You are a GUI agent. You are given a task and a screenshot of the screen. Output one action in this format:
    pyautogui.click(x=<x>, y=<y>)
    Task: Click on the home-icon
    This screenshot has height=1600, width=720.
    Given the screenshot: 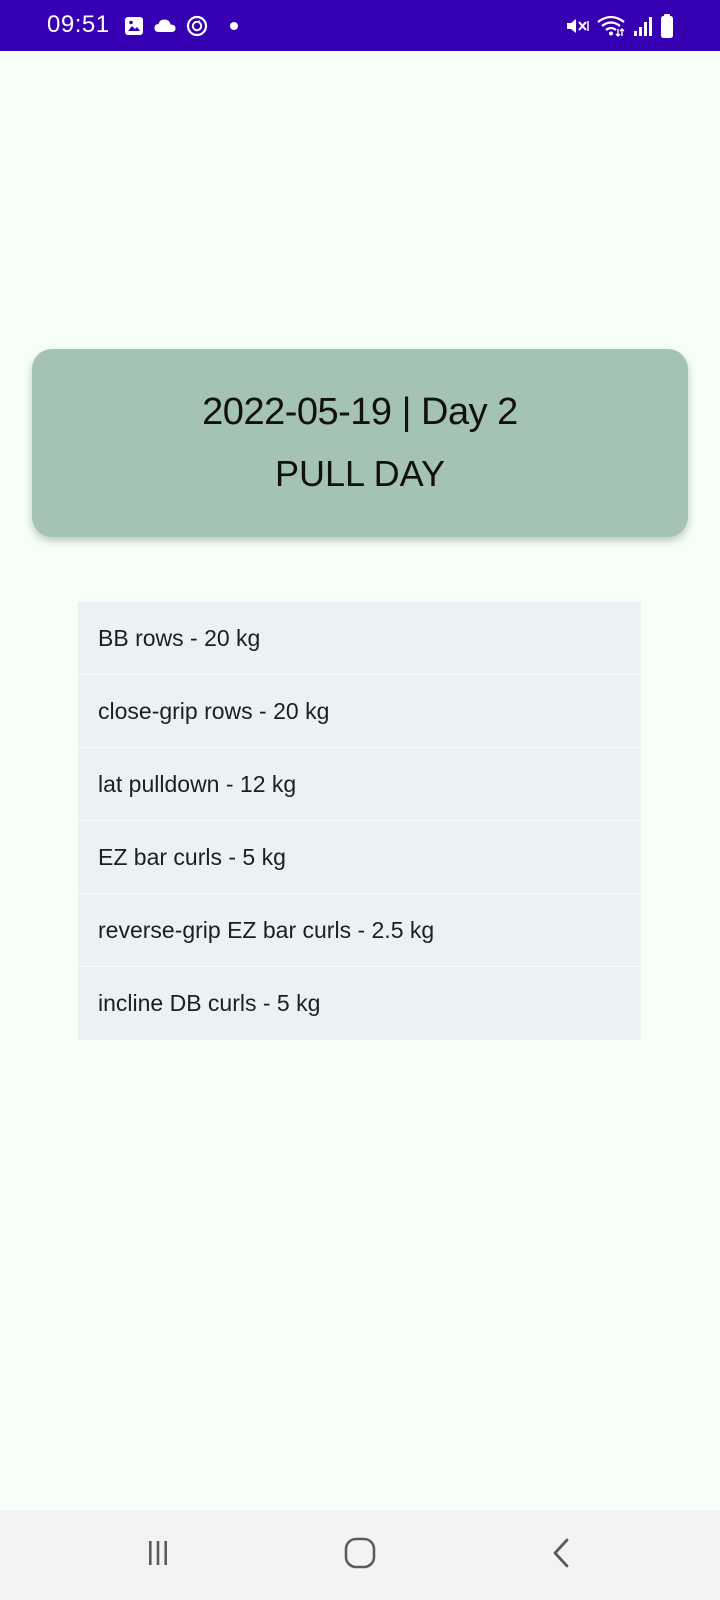 What is the action you would take?
    pyautogui.click(x=360, y=1555)
    